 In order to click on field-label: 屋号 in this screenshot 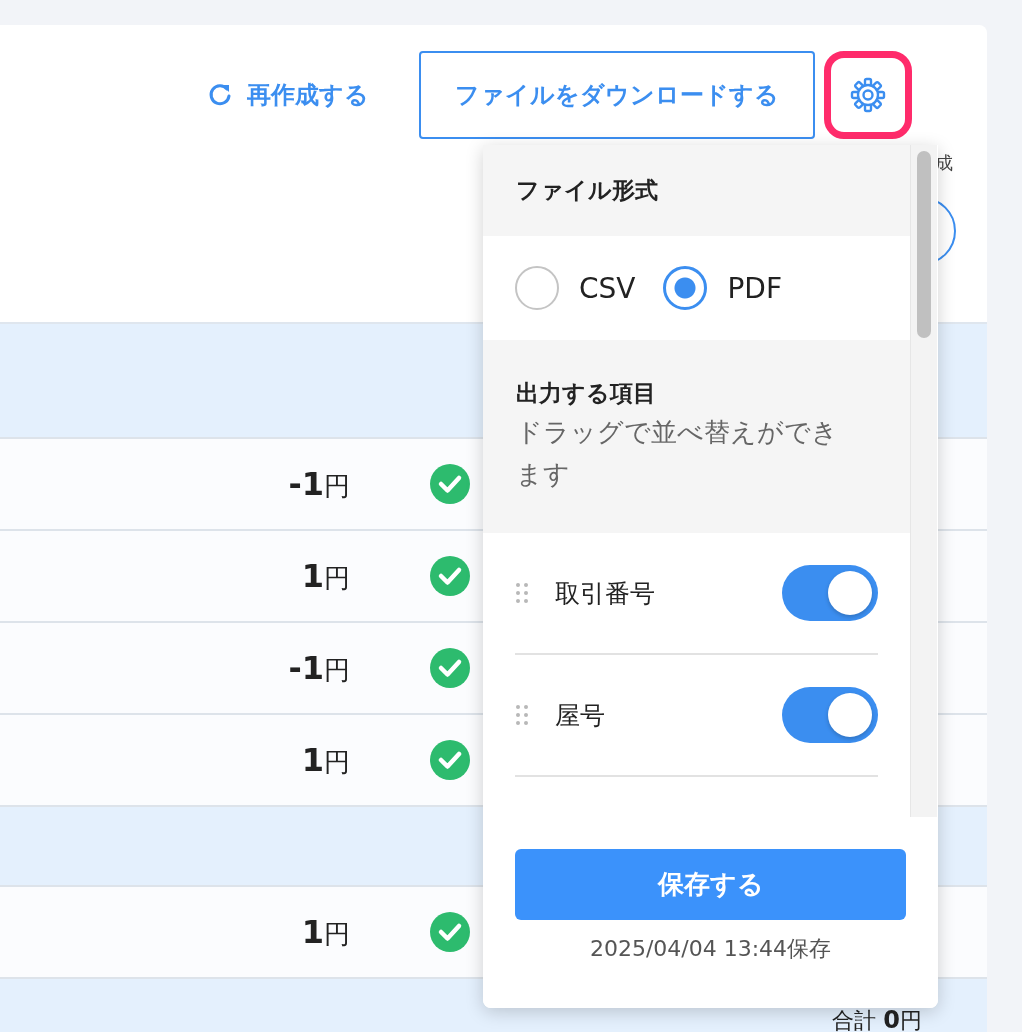, I will do `click(580, 715)`.